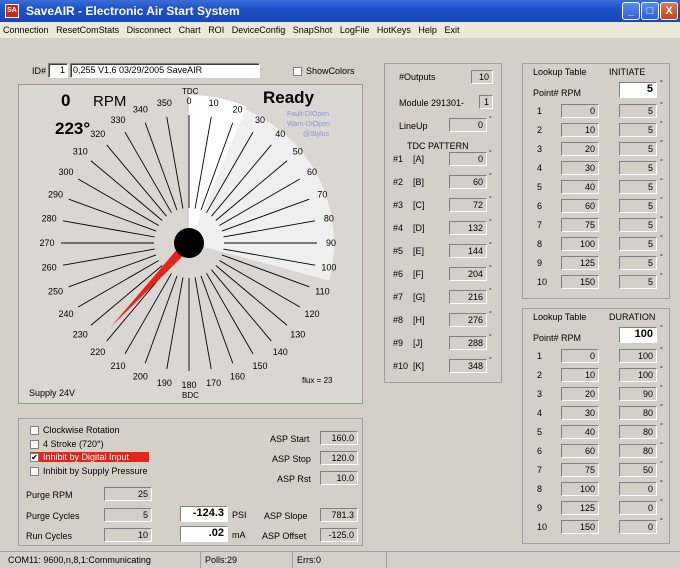 The width and height of the screenshot is (680, 568). What do you see at coordinates (580, 432) in the screenshot?
I see `duration-rpm: 40` at bounding box center [580, 432].